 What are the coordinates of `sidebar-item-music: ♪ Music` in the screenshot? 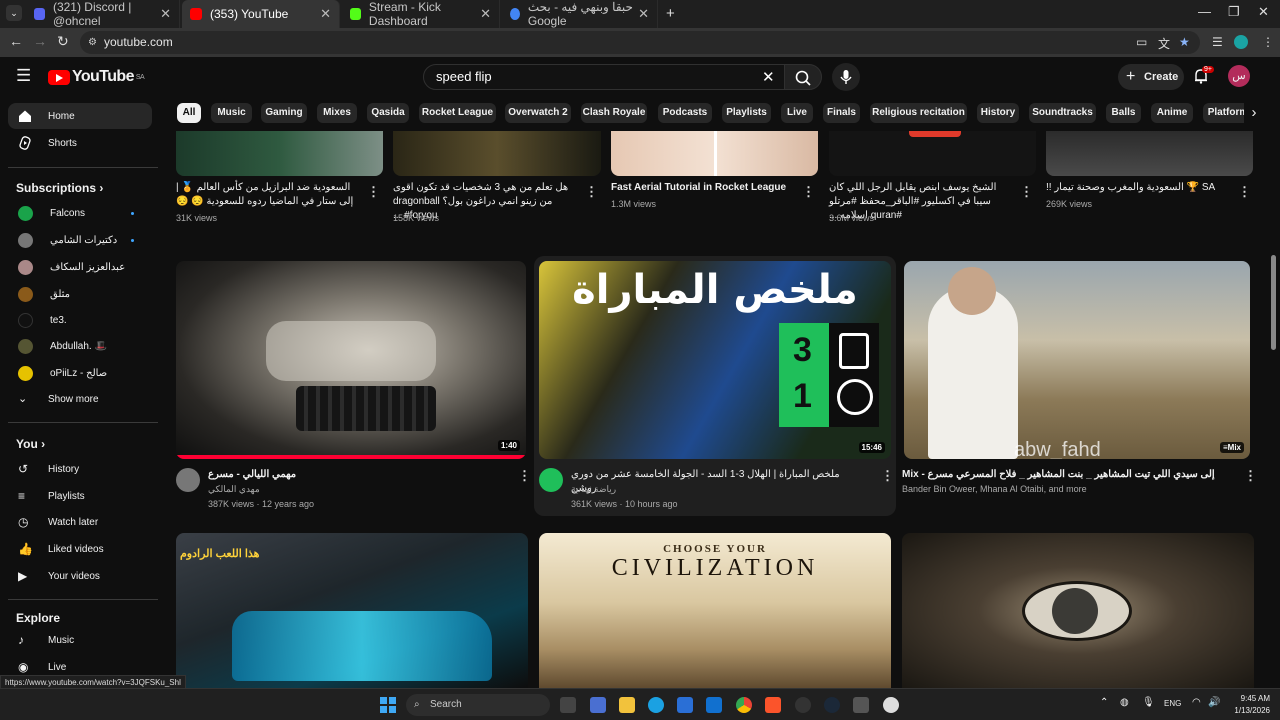 It's located at (80, 640).